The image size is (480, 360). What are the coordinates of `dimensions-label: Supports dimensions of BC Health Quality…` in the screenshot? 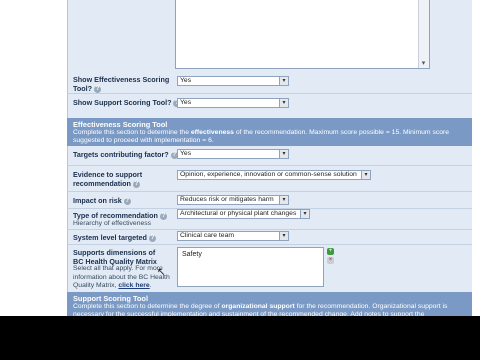 It's located at (115, 257).